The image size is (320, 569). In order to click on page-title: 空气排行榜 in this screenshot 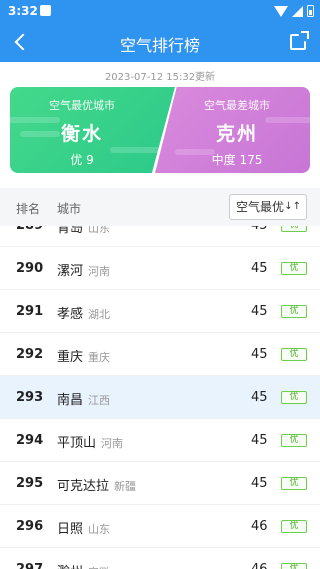, I will do `click(159, 45)`.